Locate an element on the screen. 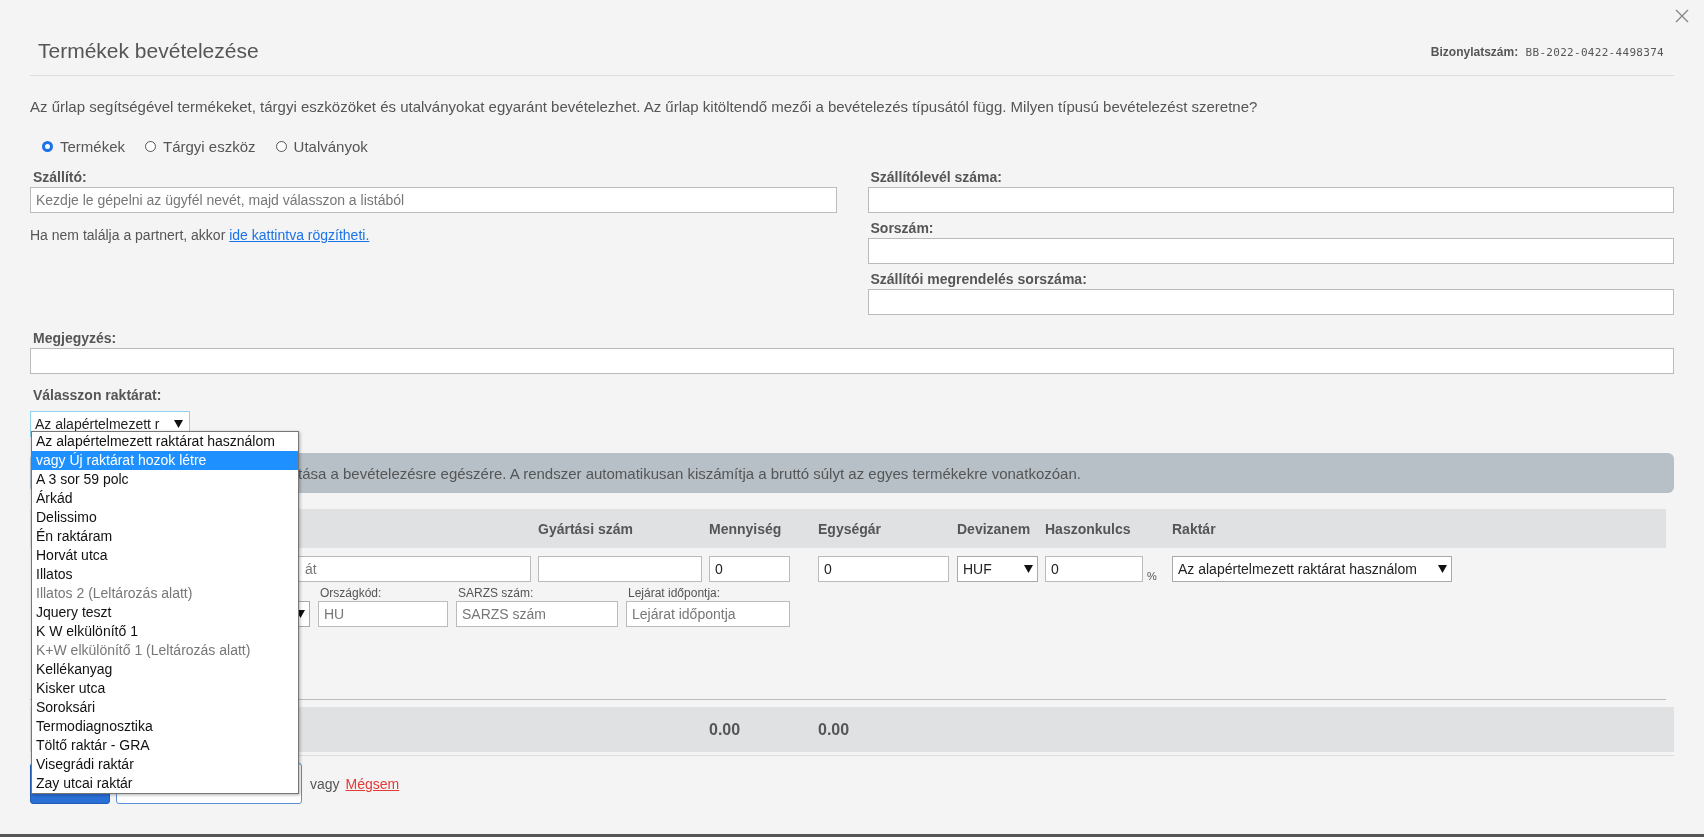 Image resolution: width=1704 pixels, height=837 pixels. field-label: SARZS szám: is located at coordinates (496, 593).